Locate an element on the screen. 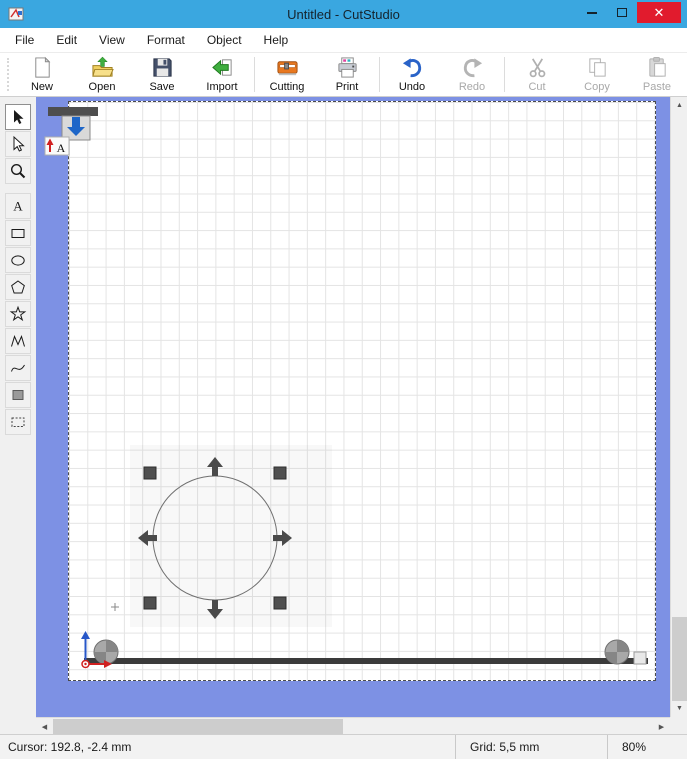 The width and height of the screenshot is (687, 759). vertical-scrollbar-thumb is located at coordinates (679, 659).